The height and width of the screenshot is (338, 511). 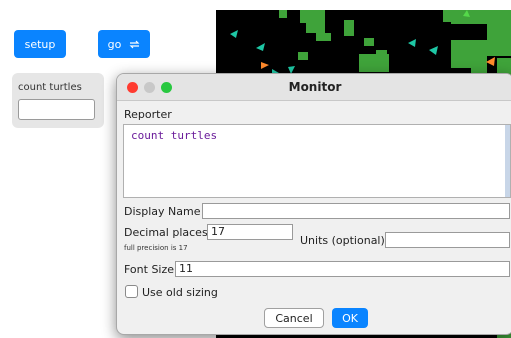 I want to click on setup-button-label: setup, so click(x=40, y=44).